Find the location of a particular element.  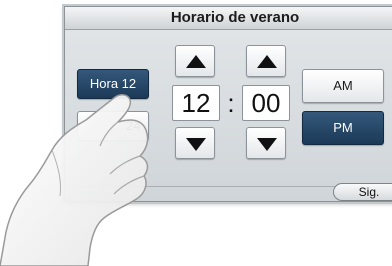

pm-button: PM is located at coordinates (343, 128).